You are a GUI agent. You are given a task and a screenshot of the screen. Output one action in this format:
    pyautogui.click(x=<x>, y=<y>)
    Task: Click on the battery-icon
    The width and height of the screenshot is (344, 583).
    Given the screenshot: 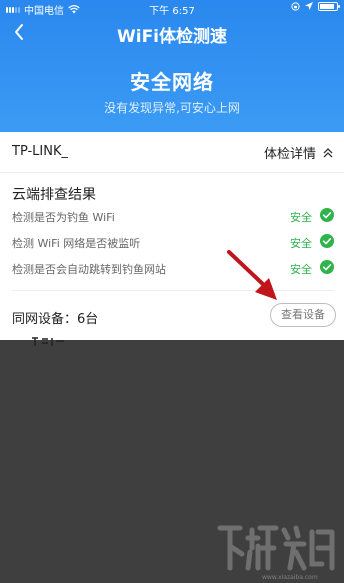 What is the action you would take?
    pyautogui.click(x=329, y=6)
    